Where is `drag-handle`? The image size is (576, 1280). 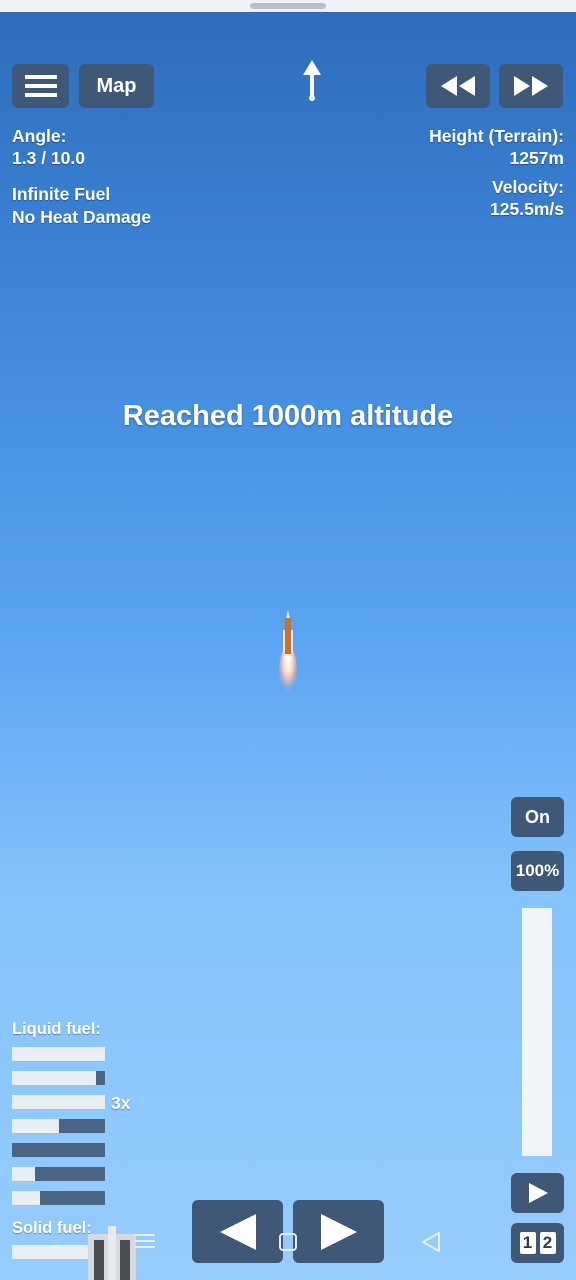
drag-handle is located at coordinates (288, 6).